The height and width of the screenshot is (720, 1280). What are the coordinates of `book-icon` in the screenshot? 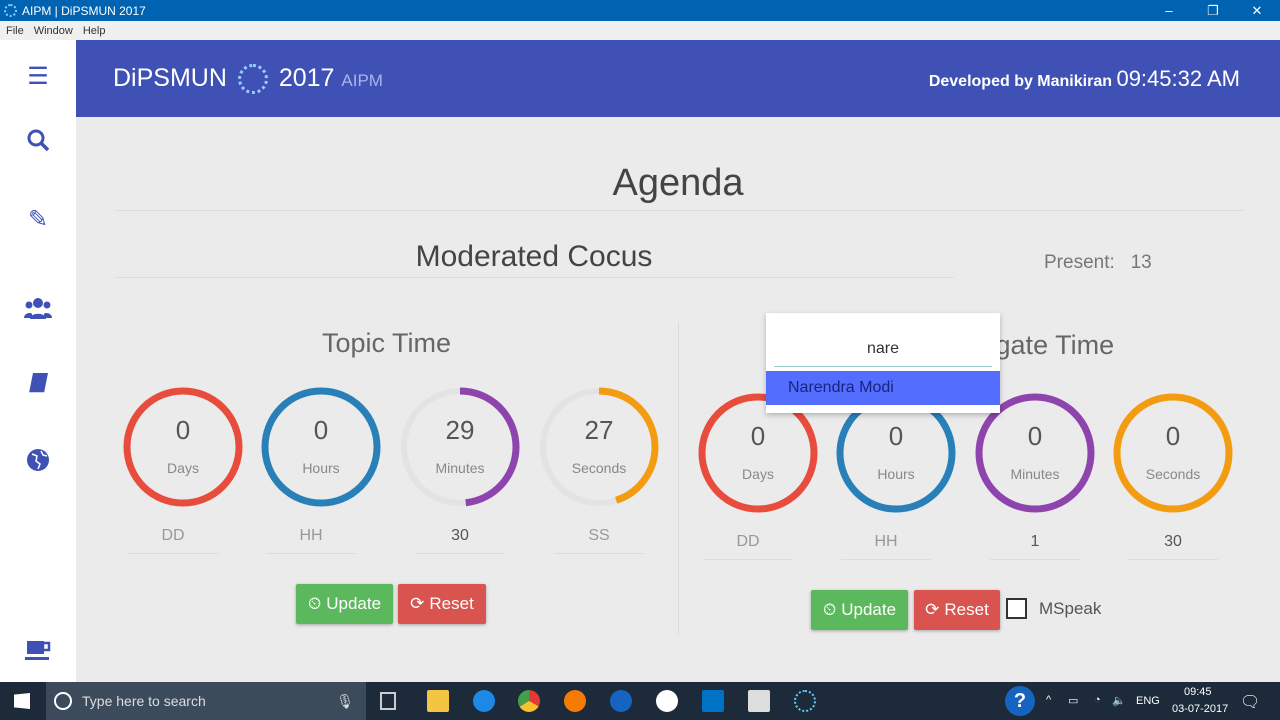 It's located at (38, 384).